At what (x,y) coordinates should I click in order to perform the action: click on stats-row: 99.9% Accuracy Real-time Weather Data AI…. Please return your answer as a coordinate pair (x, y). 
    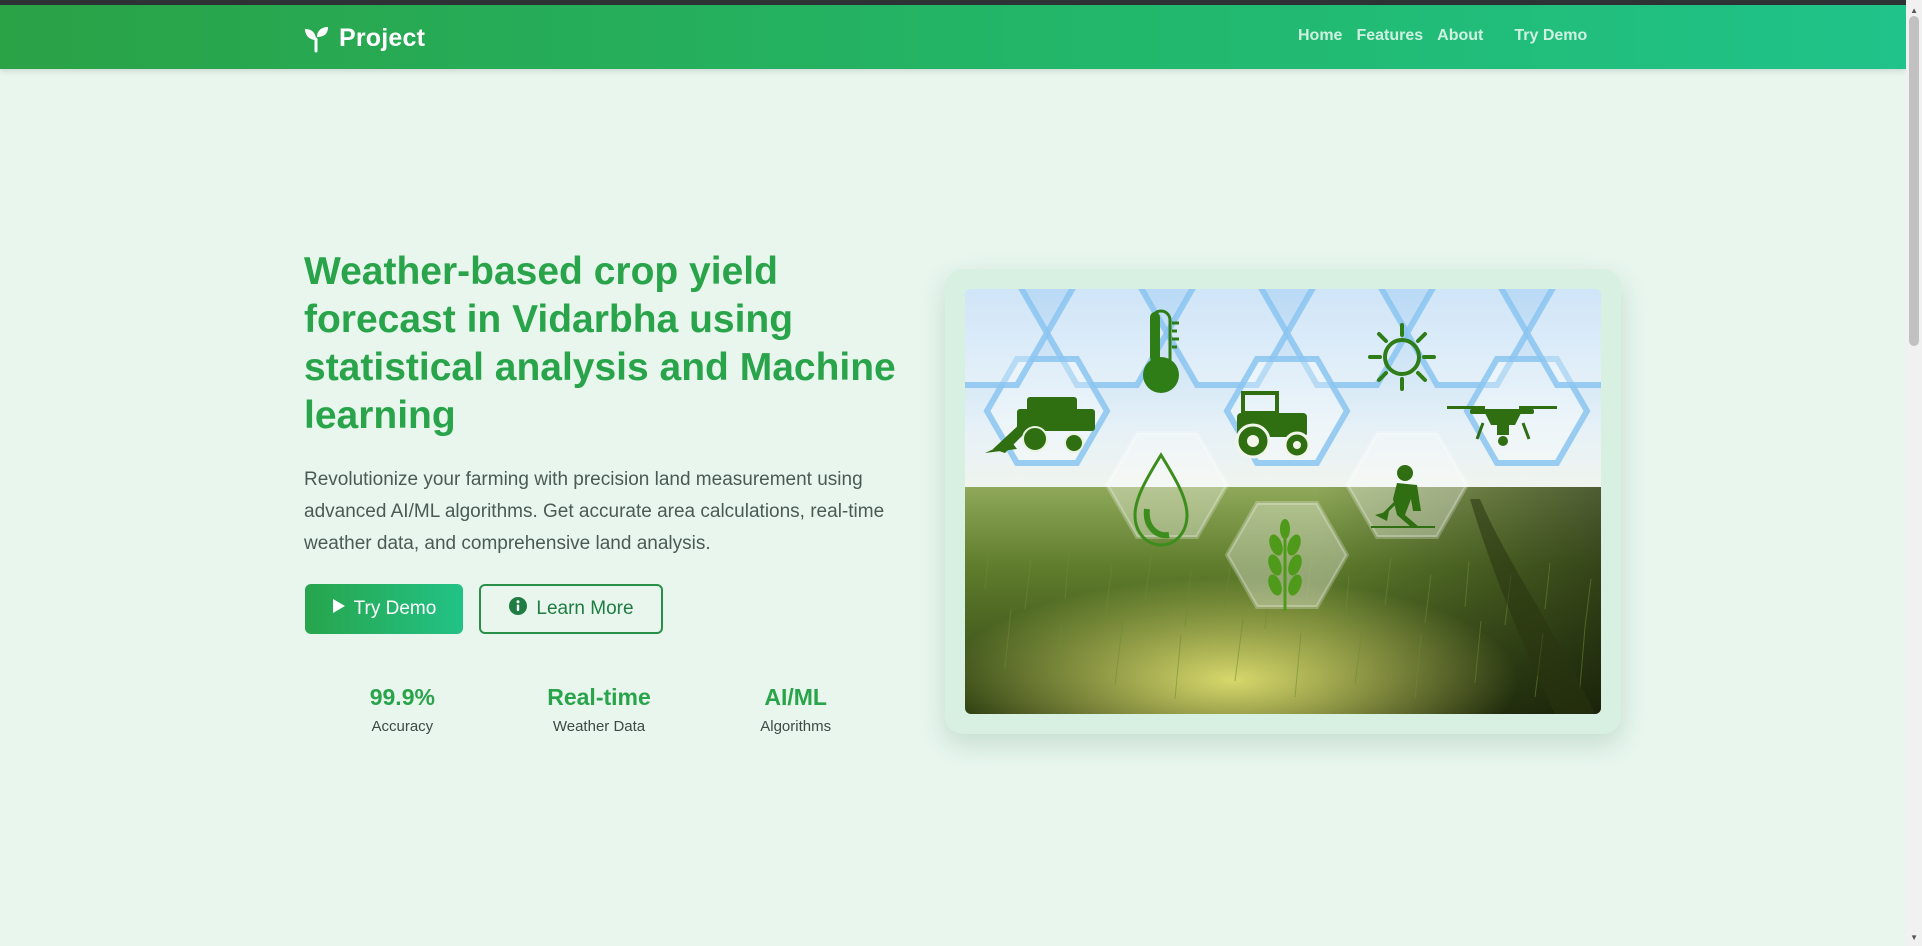
    Looking at the image, I should click on (599, 709).